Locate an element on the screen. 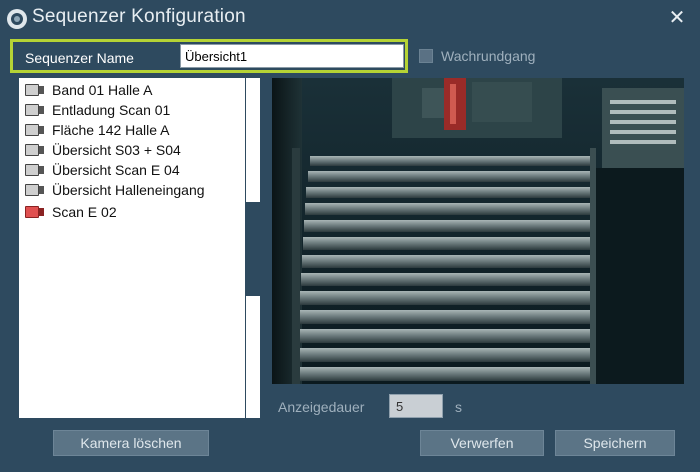 Image resolution: width=700 pixels, height=472 pixels. list-item: Übersicht Scan E 04 is located at coordinates (102, 170).